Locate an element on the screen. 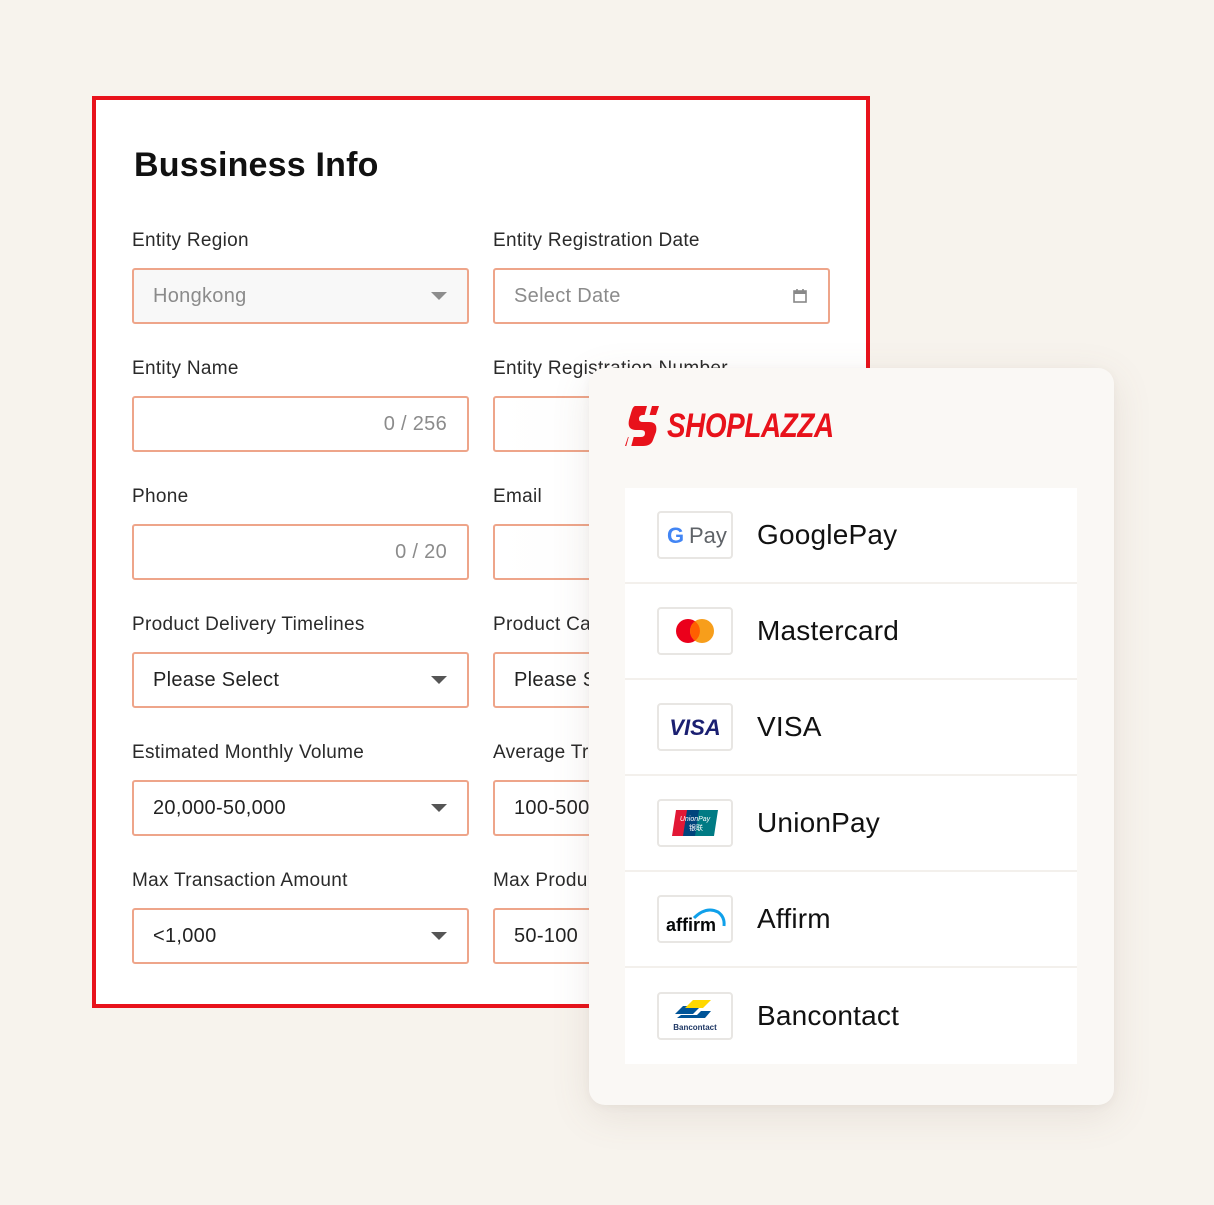 This screenshot has height=1205, width=1214. visa-logo: VISA is located at coordinates (695, 727).